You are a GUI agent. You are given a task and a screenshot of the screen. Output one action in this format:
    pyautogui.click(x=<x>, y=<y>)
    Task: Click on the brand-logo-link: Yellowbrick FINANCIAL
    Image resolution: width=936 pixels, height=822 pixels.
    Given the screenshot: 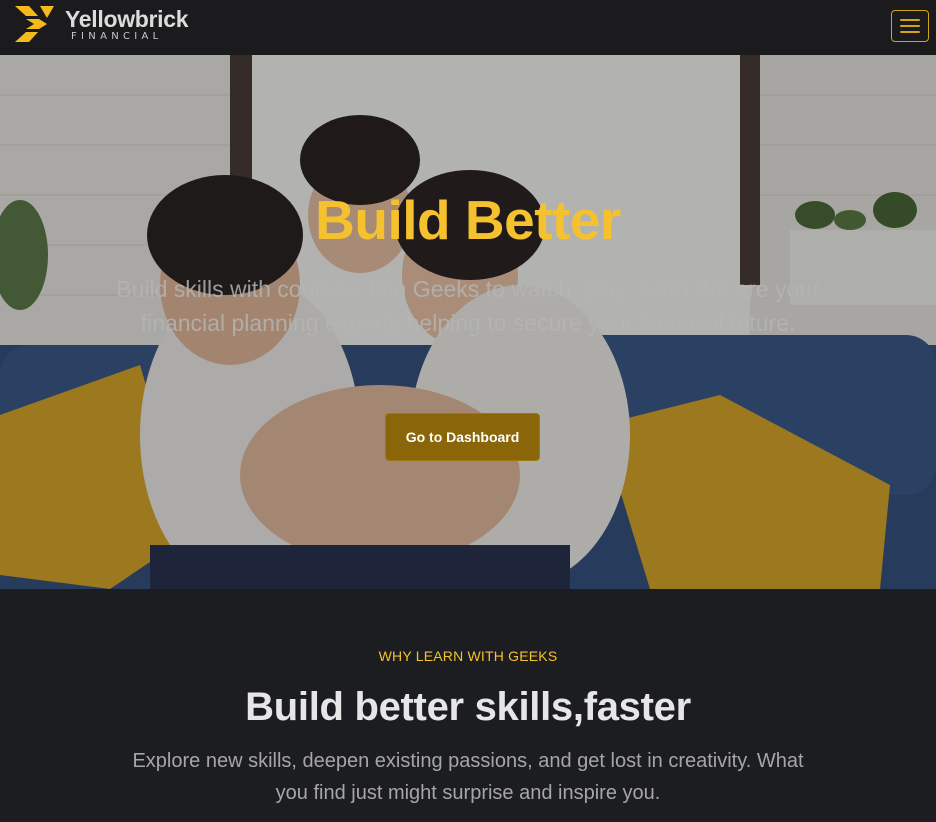 What is the action you would take?
    pyautogui.click(x=101, y=24)
    